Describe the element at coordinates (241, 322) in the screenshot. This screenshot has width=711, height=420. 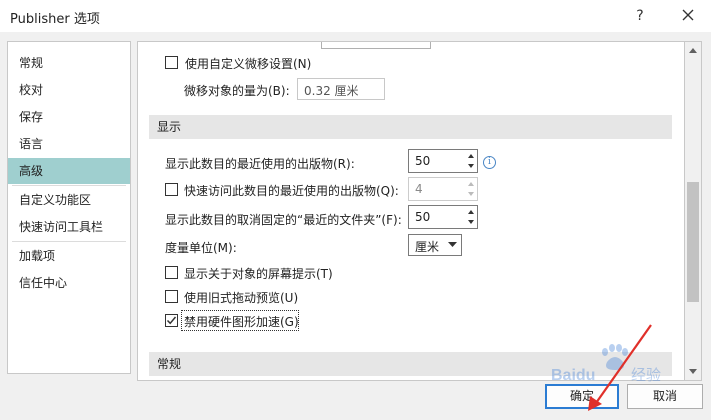
I see `disable-hw-accel-label: 禁用硬件图形加速(G)` at that location.